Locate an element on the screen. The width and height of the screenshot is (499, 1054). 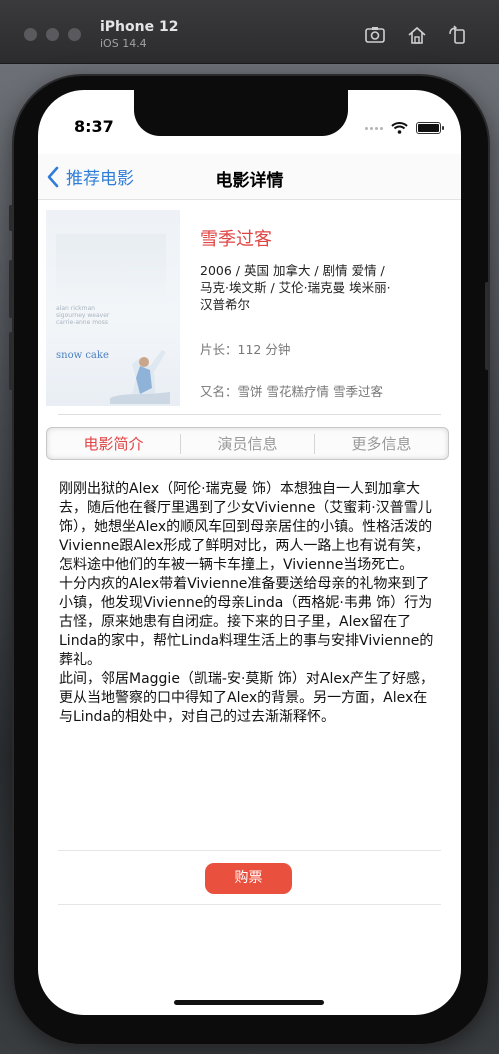
buy-ticket-button: 购票 is located at coordinates (248, 878).